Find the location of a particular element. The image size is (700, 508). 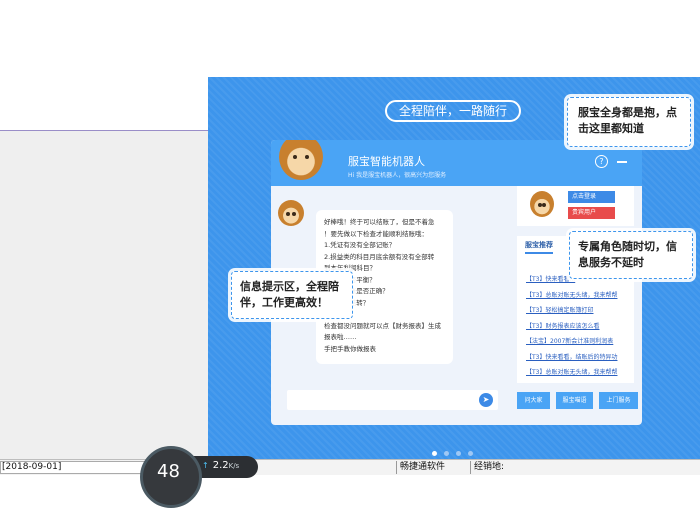

message-avatar-icon is located at coordinates (291, 213).